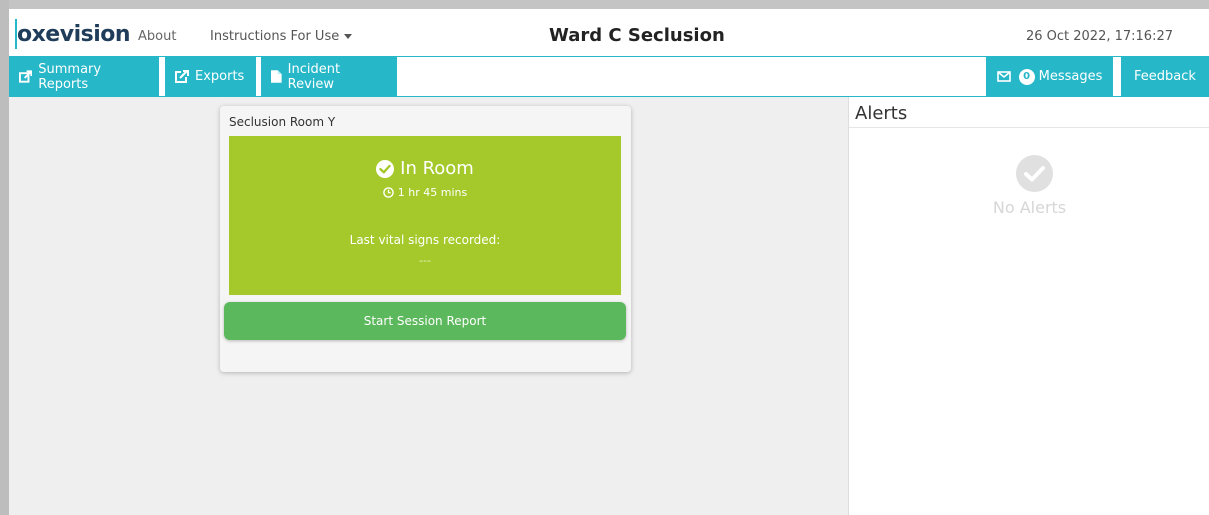 This screenshot has width=1209, height=515. Describe the element at coordinates (220, 76) in the screenshot. I see `exports-label: Exports` at that location.